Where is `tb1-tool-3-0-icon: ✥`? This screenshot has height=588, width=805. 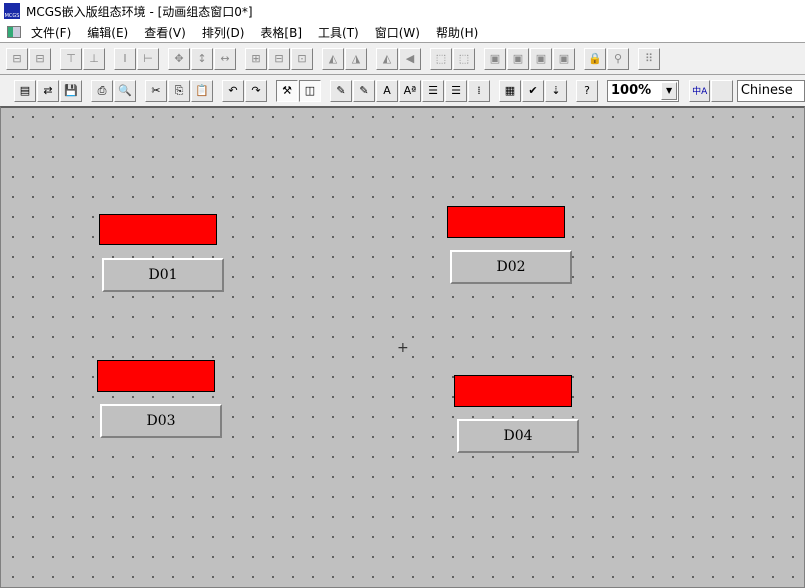
tb1-tool-3-0-icon: ✥ is located at coordinates (179, 58).